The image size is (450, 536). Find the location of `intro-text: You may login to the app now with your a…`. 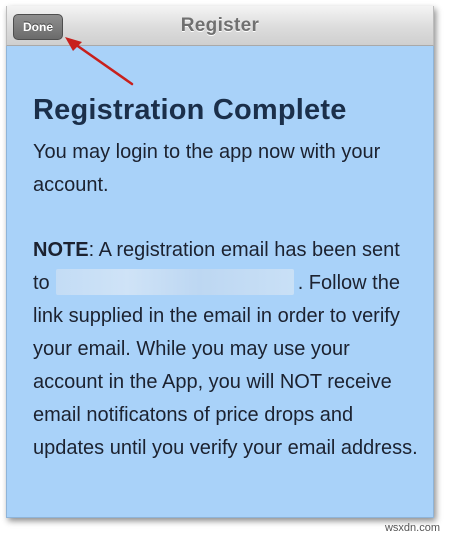

intro-text: You may login to the app now with your a… is located at coordinates (207, 168).